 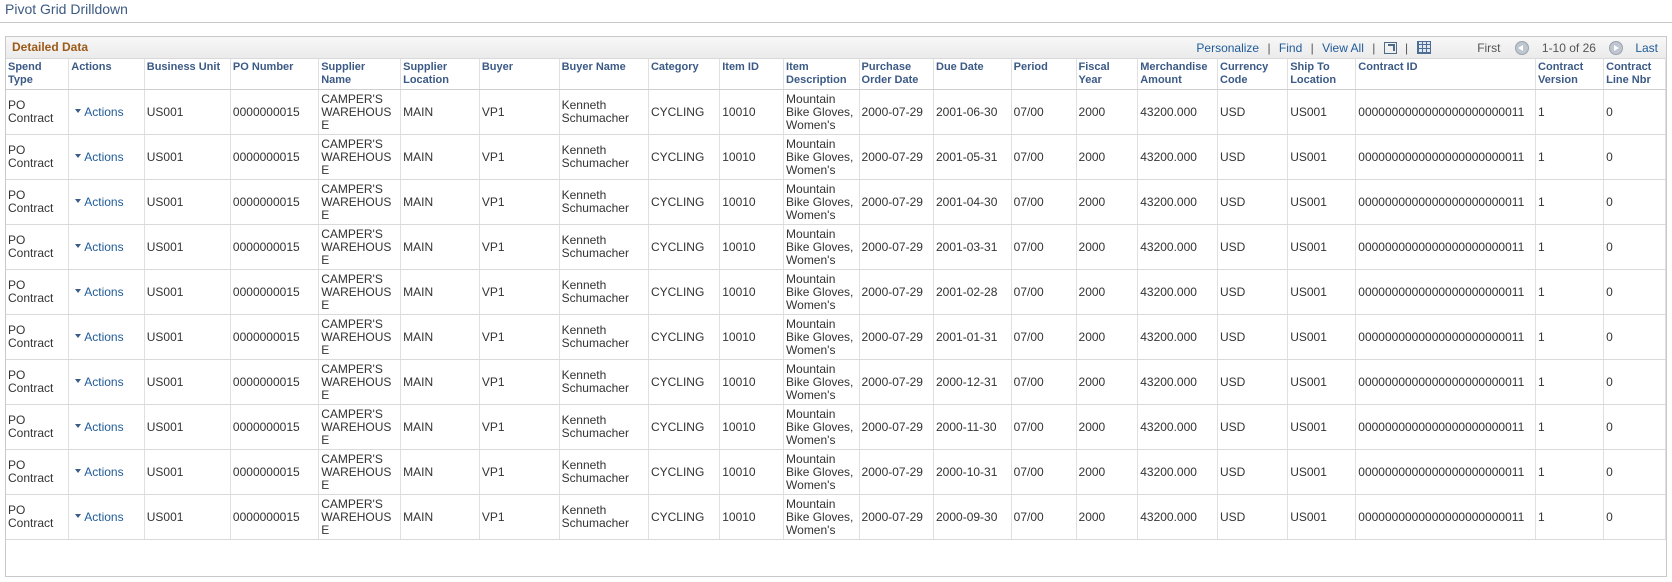 What do you see at coordinates (519, 74) in the screenshot?
I see `column-header: Buyer` at bounding box center [519, 74].